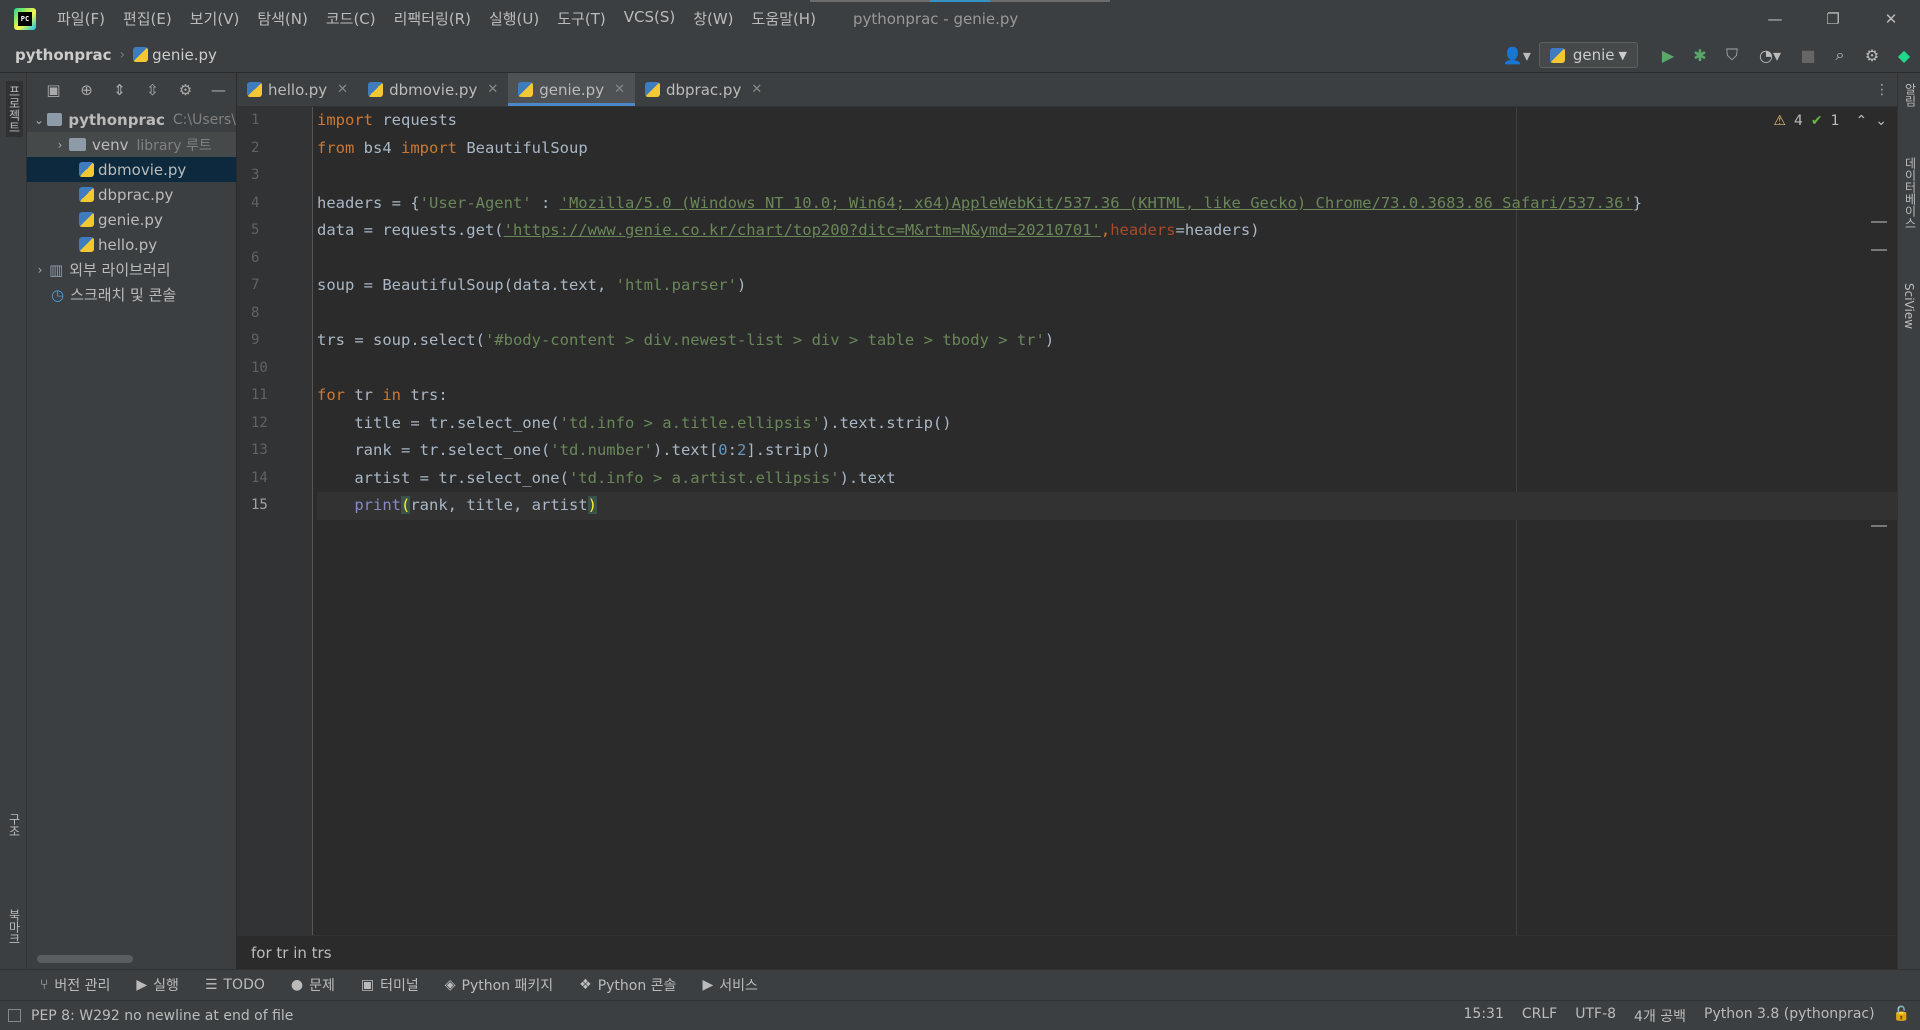 This screenshot has width=1920, height=1030. Describe the element at coordinates (185, 90) in the screenshot. I see `options-gear-icon: ⚙` at that location.